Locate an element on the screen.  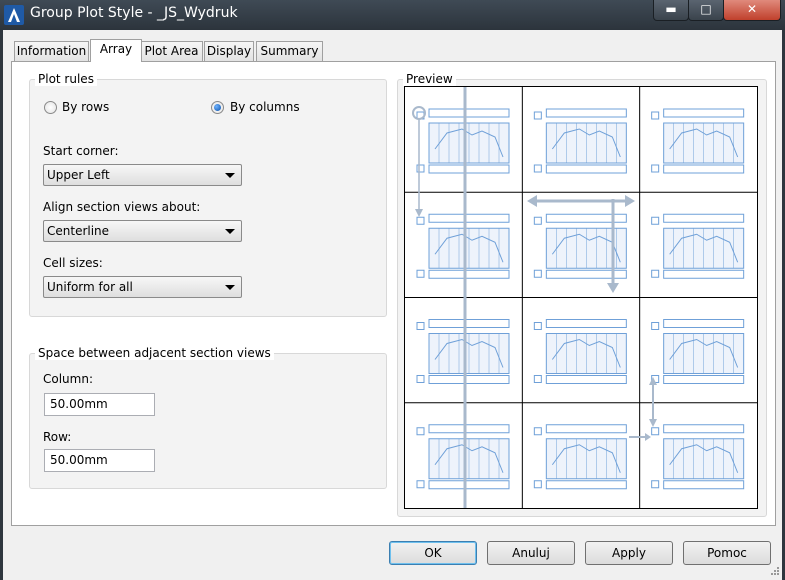
row-spacing-input: 50.00mm is located at coordinates (99, 460).